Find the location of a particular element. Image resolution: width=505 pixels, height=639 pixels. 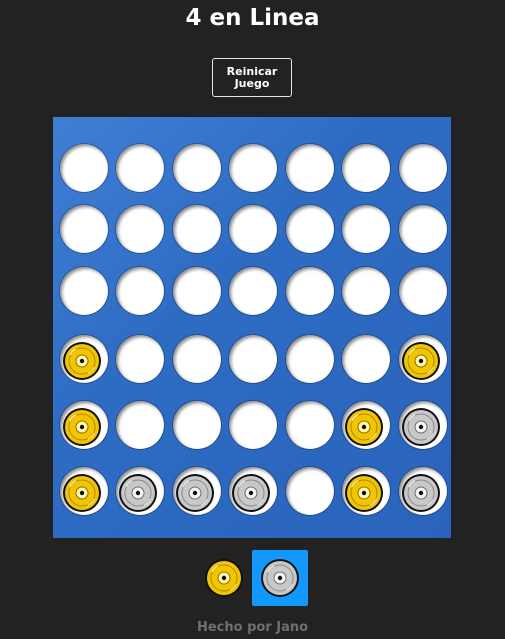

turn-indicator is located at coordinates (252, 578).